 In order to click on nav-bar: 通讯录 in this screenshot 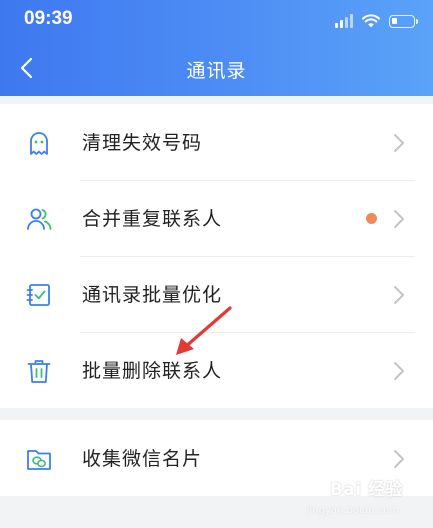, I will do `click(216, 69)`.